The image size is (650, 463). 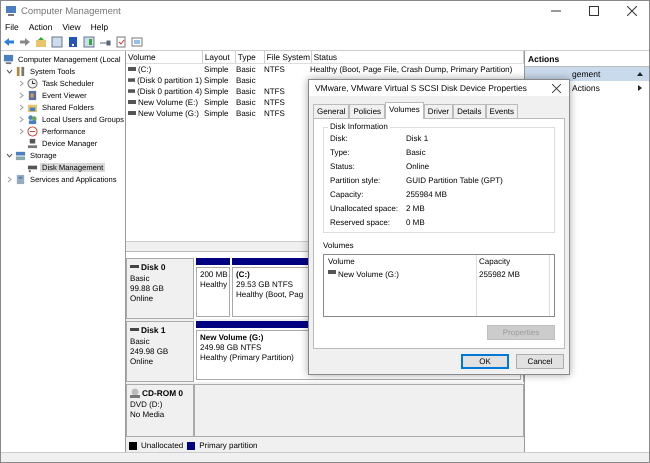 What do you see at coordinates (426, 194) in the screenshot?
I see `field-value: 255984 MB` at bounding box center [426, 194].